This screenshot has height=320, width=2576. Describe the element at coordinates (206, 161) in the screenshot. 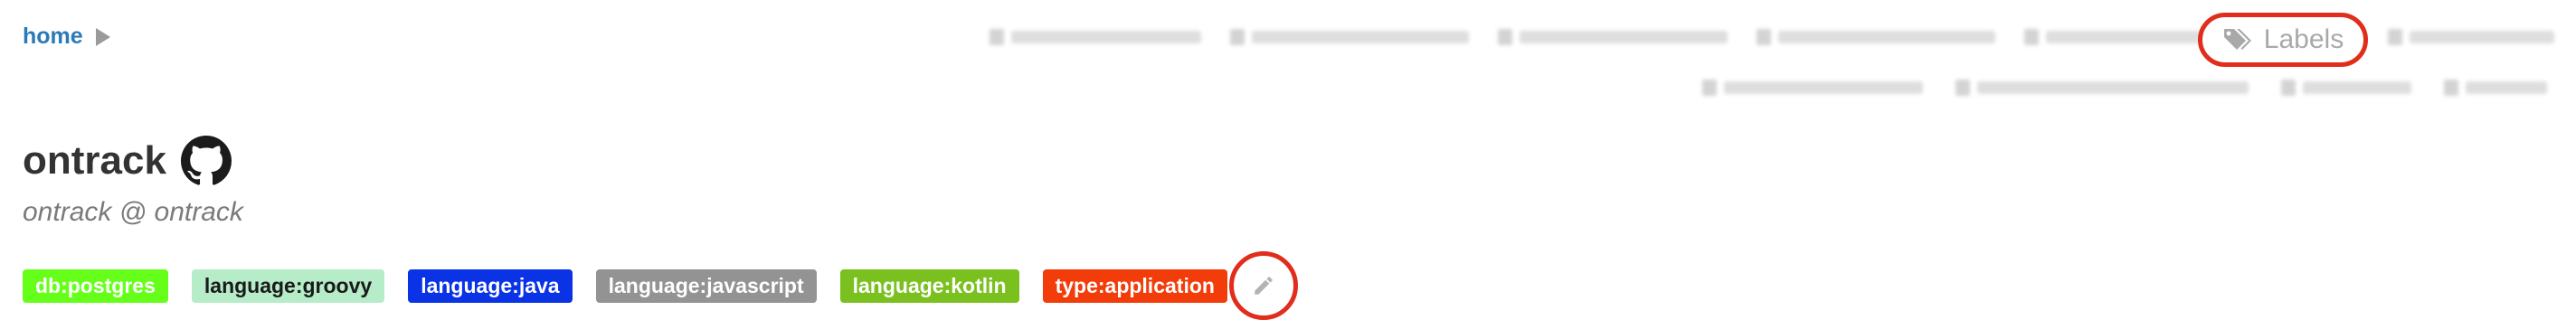

I see `github-icon` at that location.